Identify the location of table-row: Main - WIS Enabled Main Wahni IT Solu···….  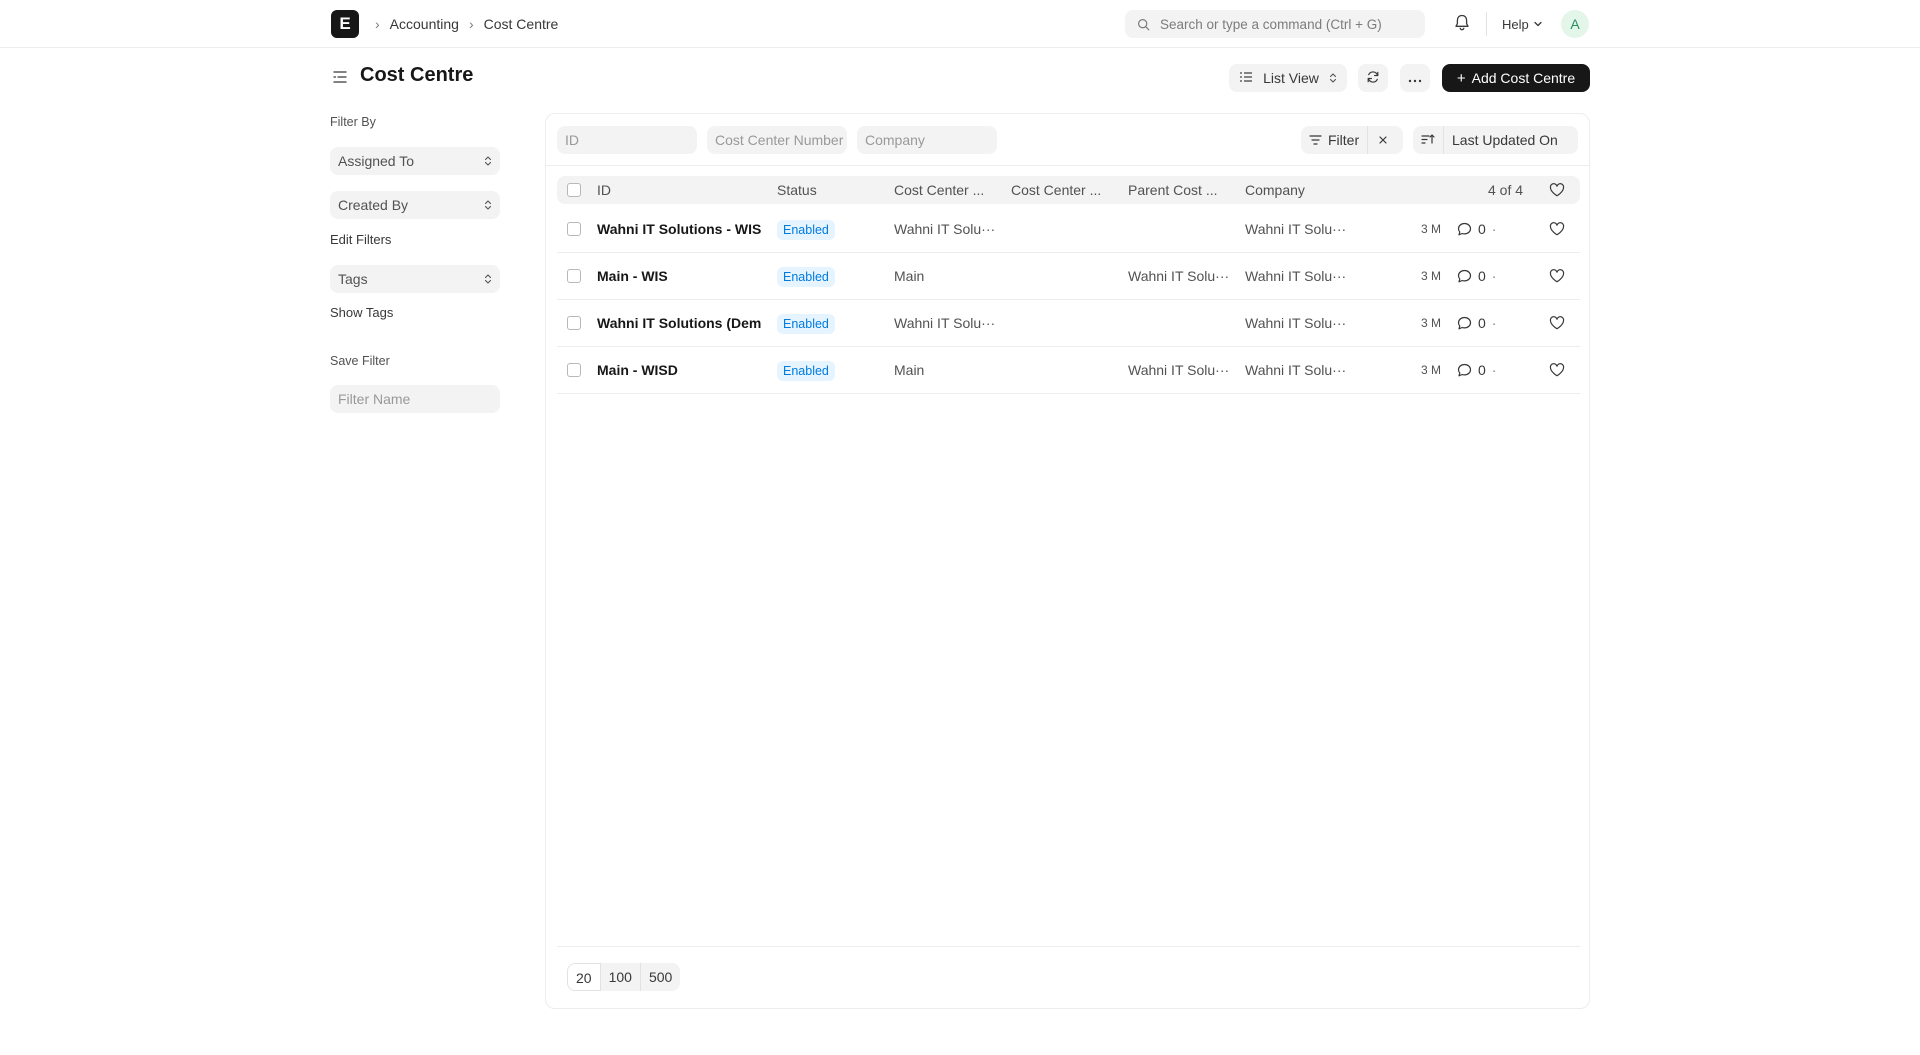
(1068, 276).